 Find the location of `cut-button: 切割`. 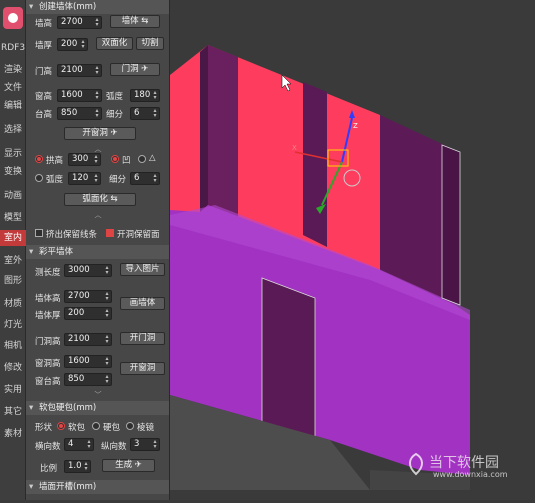

cut-button: 切割 is located at coordinates (150, 43).